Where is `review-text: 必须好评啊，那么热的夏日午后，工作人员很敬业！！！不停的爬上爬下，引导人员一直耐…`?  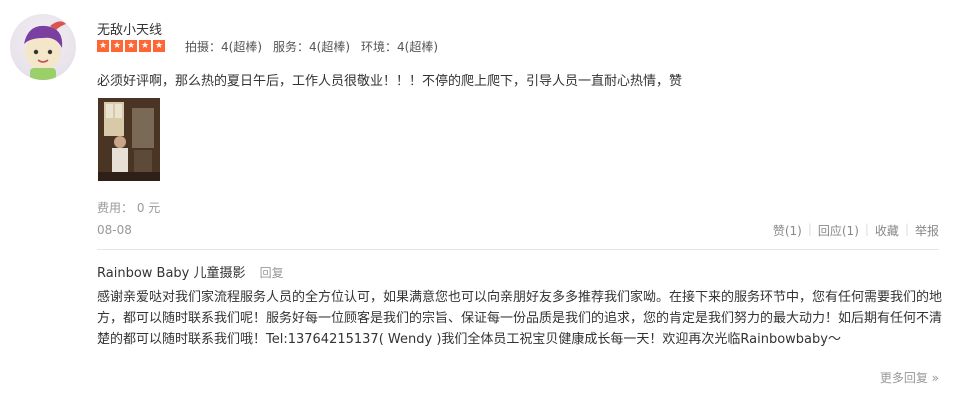
review-text: 必须好评啊，那么热的夏日午后，工作人员很敬业！！！不停的爬上爬下，引导人员一直耐… is located at coordinates (390, 81).